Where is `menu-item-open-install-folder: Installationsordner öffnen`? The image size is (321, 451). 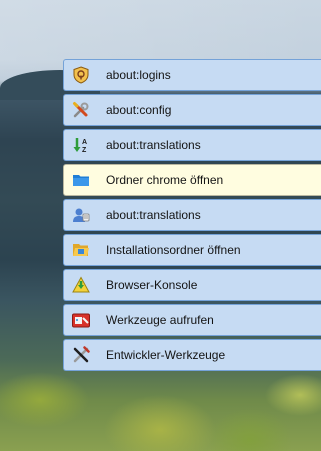
menu-item-open-install-folder: Installationsordner öffnen is located at coordinates (192, 250).